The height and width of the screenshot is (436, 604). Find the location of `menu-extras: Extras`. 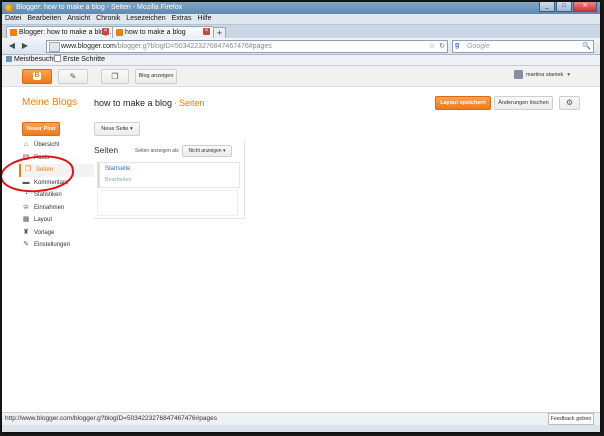

menu-extras: Extras is located at coordinates (182, 19).